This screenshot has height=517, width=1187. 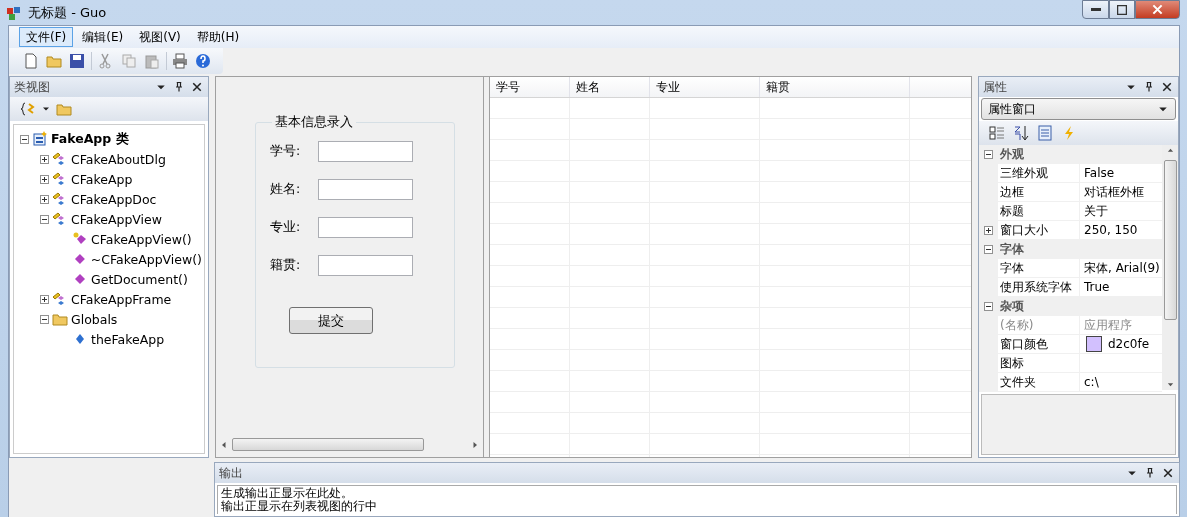 I want to click on menu-item: 帮助(H), so click(x=218, y=37).